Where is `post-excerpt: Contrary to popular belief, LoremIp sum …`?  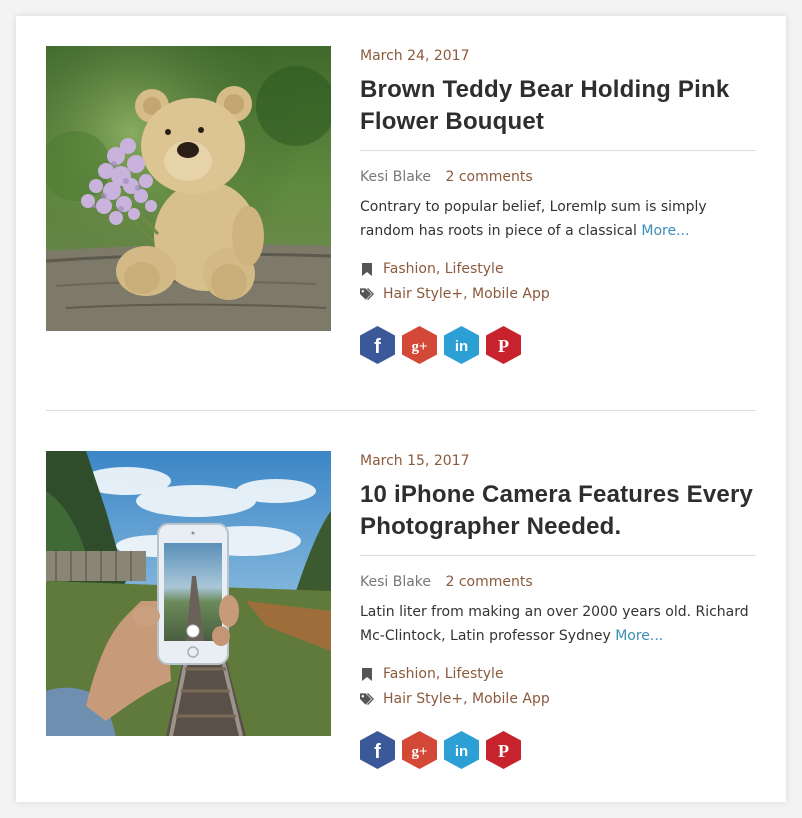 post-excerpt: Contrary to popular belief, LoremIp sum … is located at coordinates (558, 219).